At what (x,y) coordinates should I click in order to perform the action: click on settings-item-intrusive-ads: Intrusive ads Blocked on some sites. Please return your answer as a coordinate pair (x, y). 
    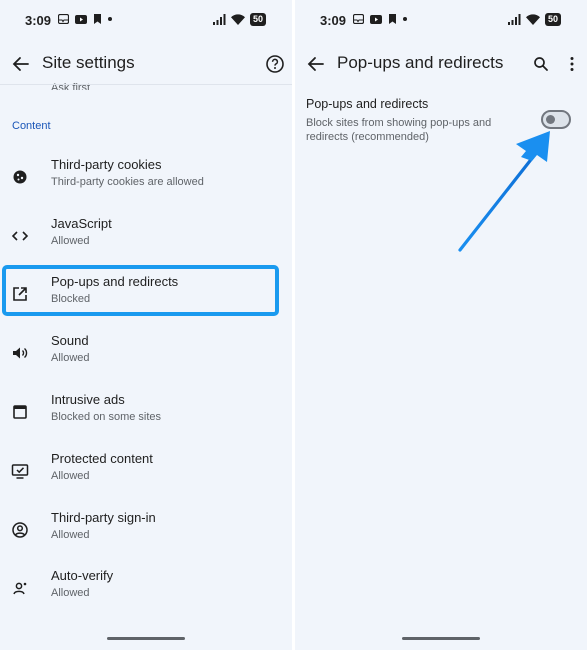
    Looking at the image, I should click on (146, 420).